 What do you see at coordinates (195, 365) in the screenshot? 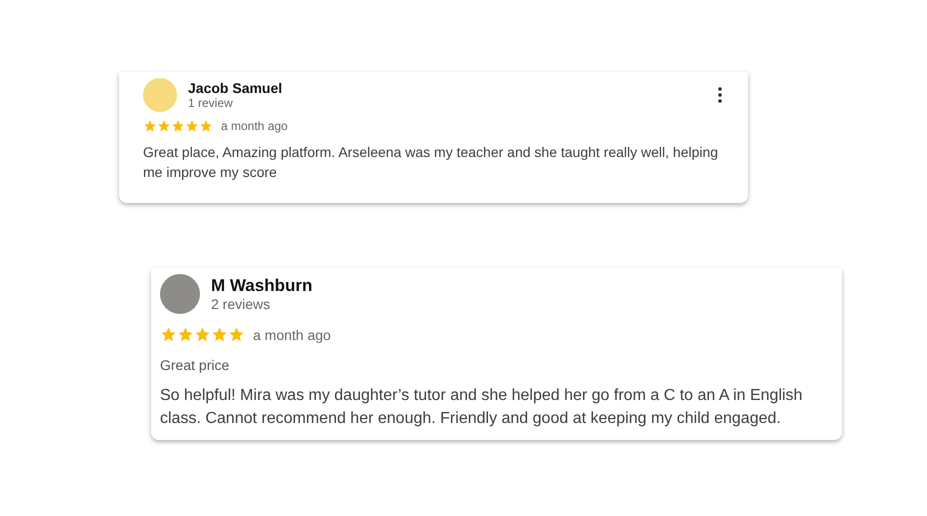
I see `review-highlight: Great price` at bounding box center [195, 365].